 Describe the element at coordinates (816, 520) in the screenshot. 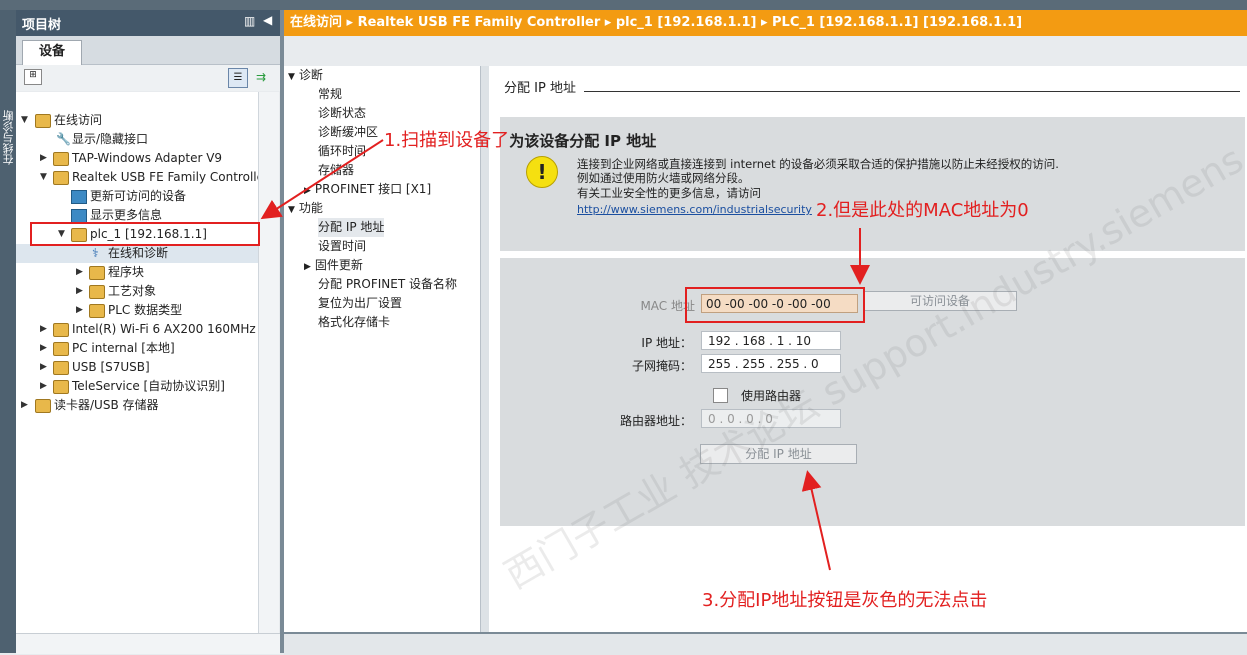

I see `arrow-to-assign-button` at that location.